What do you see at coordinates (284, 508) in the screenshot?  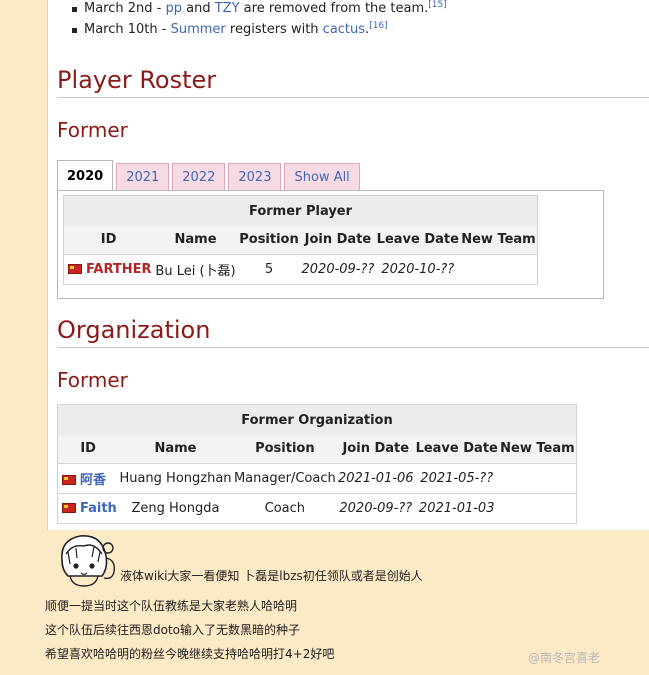 I see `staff-position: Coach` at bounding box center [284, 508].